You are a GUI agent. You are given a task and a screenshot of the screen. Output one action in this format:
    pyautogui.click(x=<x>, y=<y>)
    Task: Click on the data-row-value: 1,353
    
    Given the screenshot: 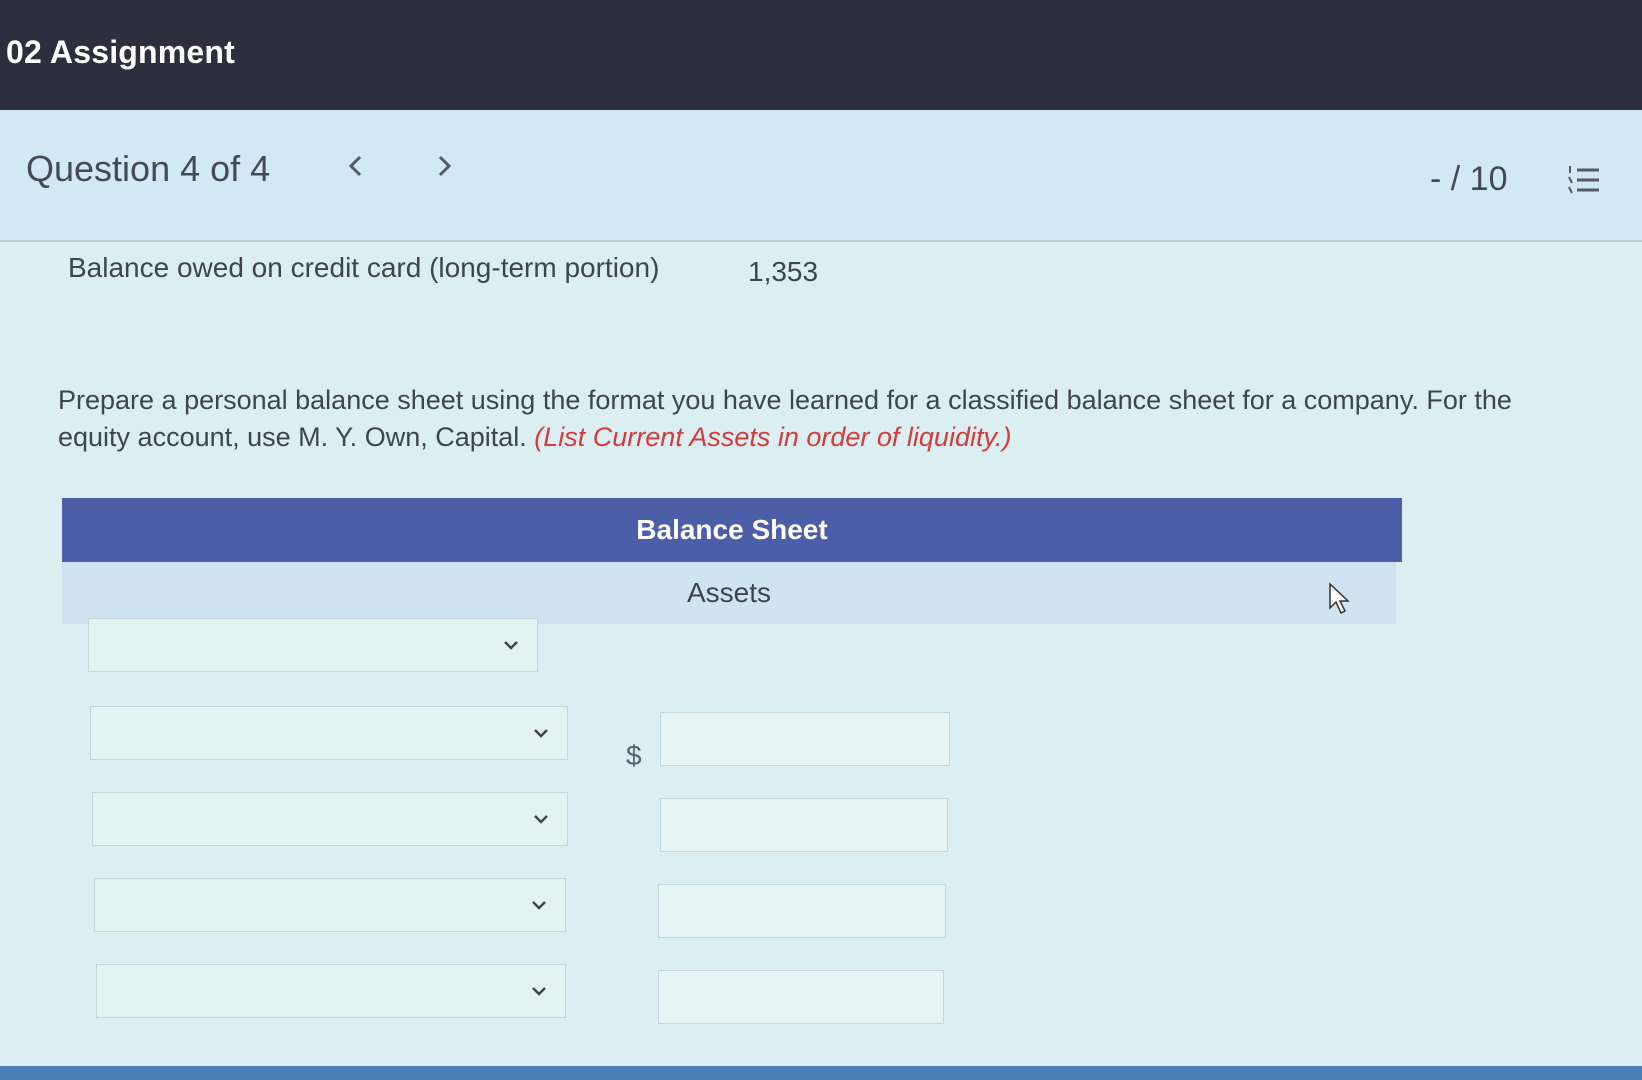 What is the action you would take?
    pyautogui.click(x=783, y=271)
    